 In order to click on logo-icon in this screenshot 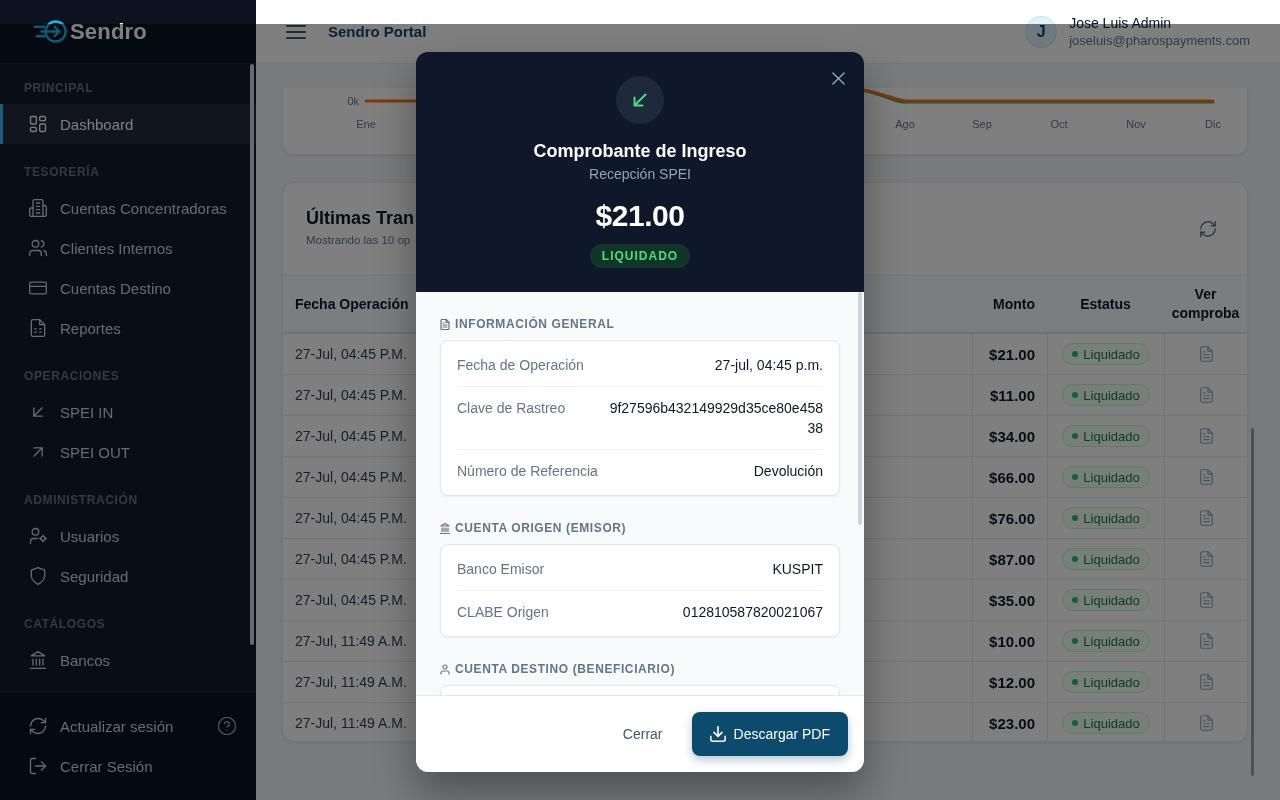, I will do `click(50, 31)`.